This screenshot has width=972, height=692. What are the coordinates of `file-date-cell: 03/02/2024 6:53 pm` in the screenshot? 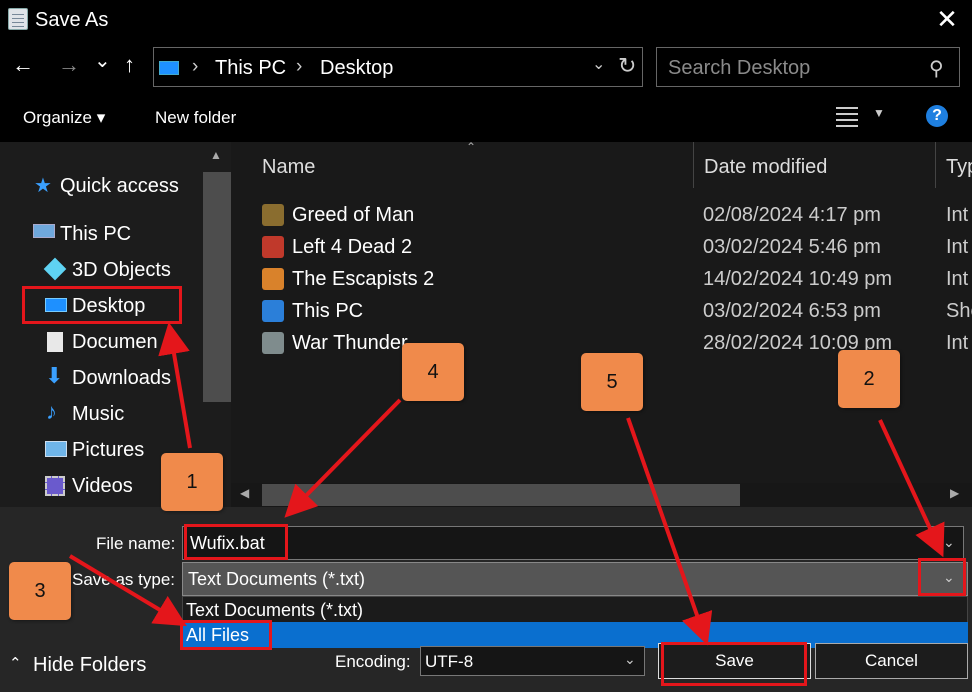 It's located at (792, 311).